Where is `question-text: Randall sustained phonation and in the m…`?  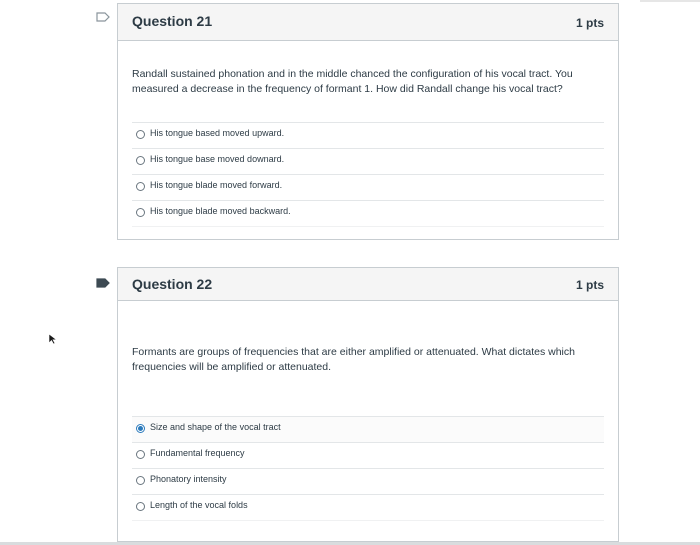
question-text: Randall sustained phonation and in the m… is located at coordinates (352, 81).